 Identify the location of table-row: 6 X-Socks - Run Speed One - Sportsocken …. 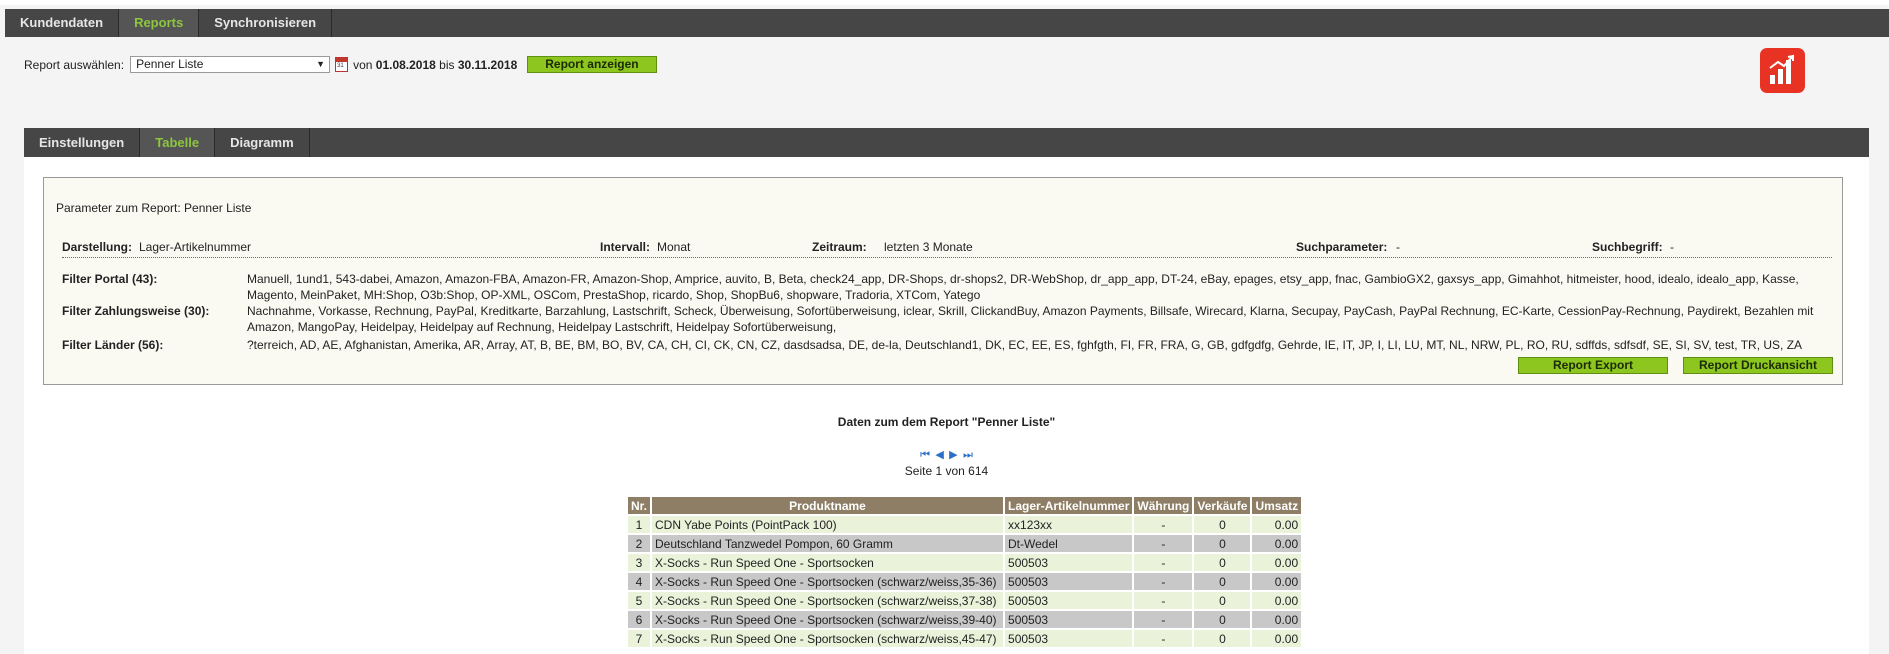
(965, 619).